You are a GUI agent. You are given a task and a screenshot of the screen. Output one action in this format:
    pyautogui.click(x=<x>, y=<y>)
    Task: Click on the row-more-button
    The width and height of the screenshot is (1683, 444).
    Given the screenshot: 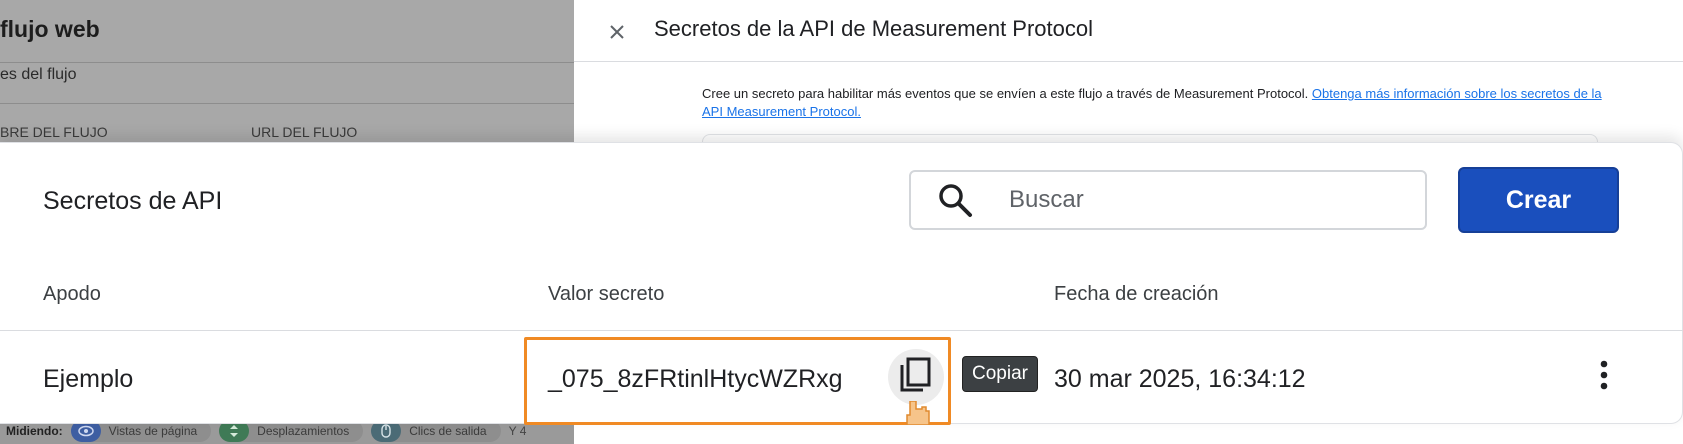 What is the action you would take?
    pyautogui.click(x=1604, y=377)
    